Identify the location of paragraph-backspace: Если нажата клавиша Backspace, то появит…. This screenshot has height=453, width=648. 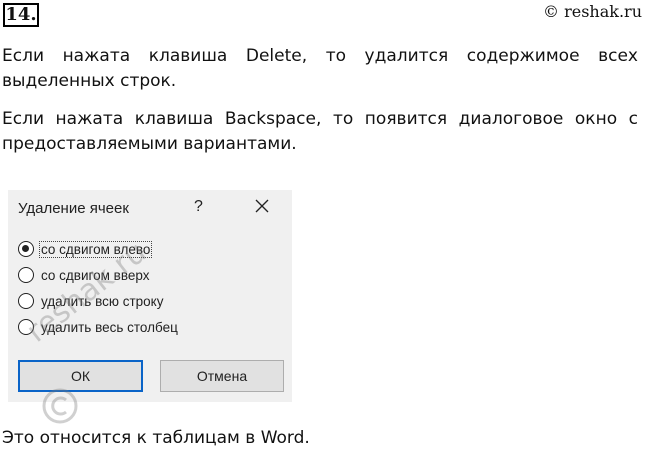
(320, 131).